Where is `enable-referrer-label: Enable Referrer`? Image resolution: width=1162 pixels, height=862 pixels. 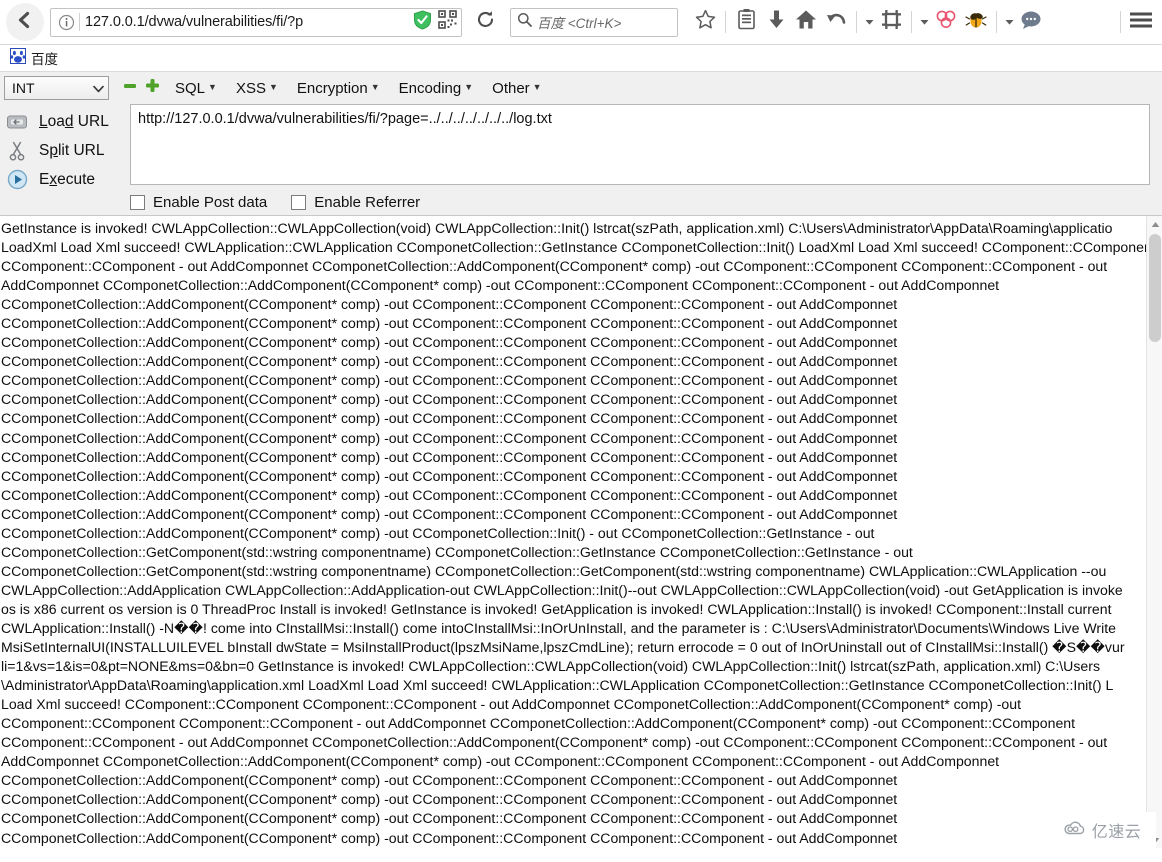 enable-referrer-label: Enable Referrer is located at coordinates (367, 202).